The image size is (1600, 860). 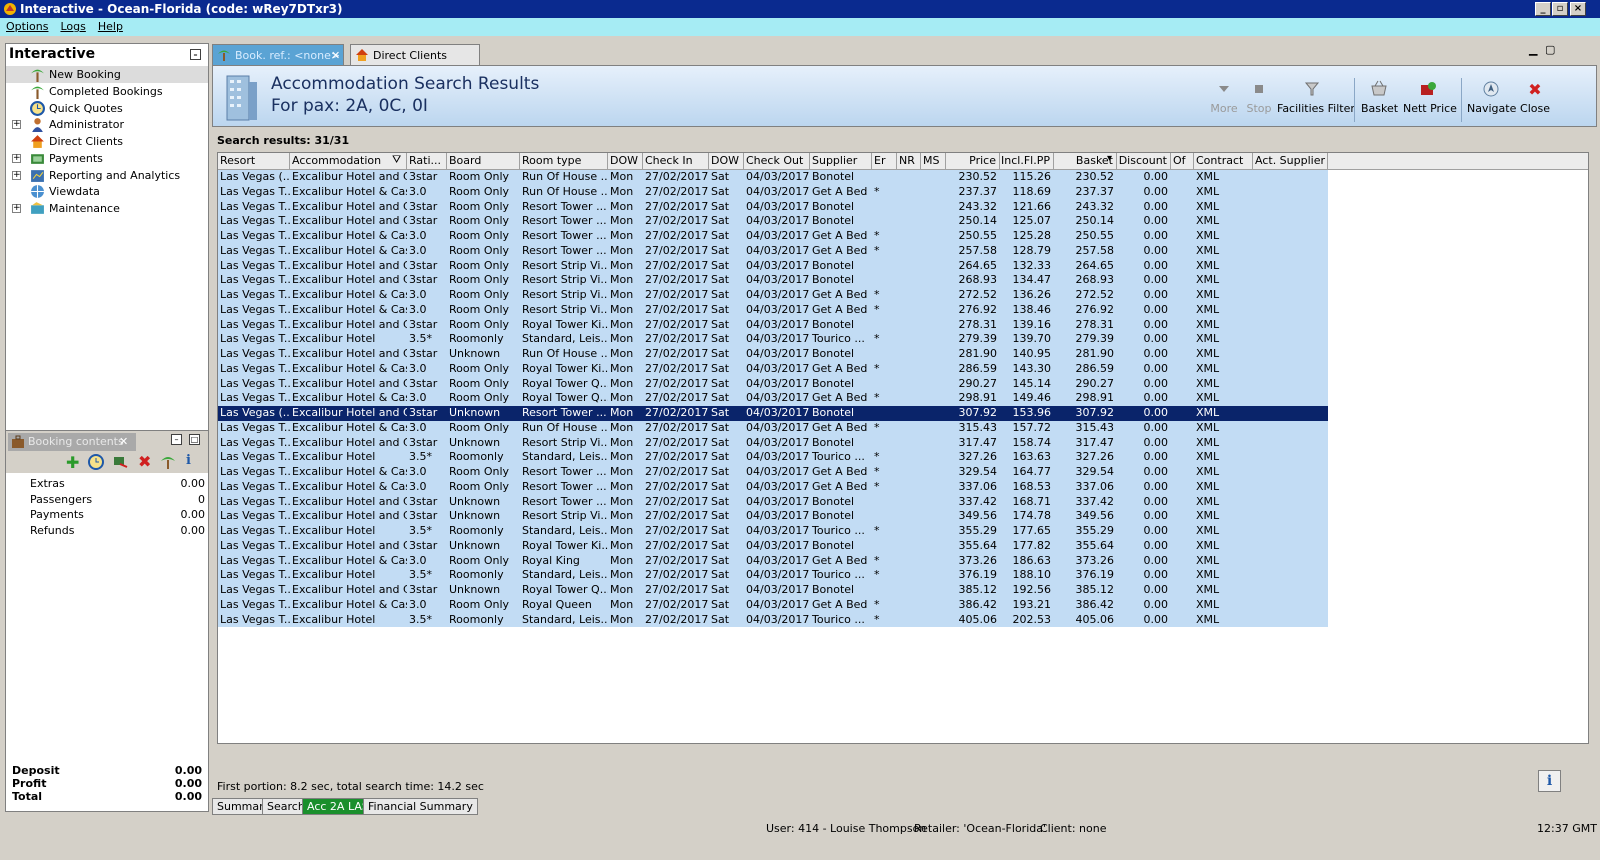 What do you see at coordinates (415, 63) in the screenshot?
I see `tab-direct-clients-search: Direct Clients Search` at bounding box center [415, 63].